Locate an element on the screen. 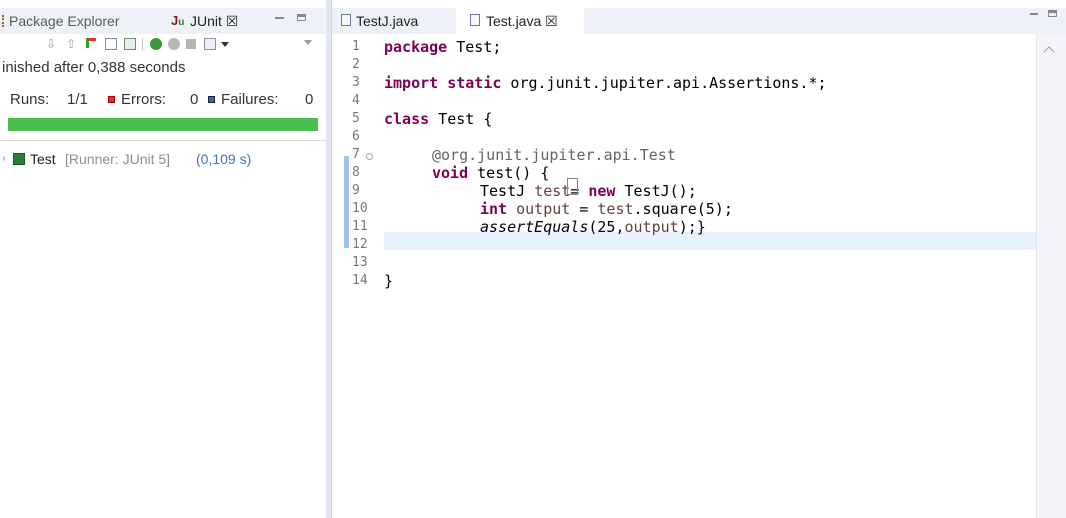 The image size is (1066, 518). failures-value: 0 is located at coordinates (309, 99).